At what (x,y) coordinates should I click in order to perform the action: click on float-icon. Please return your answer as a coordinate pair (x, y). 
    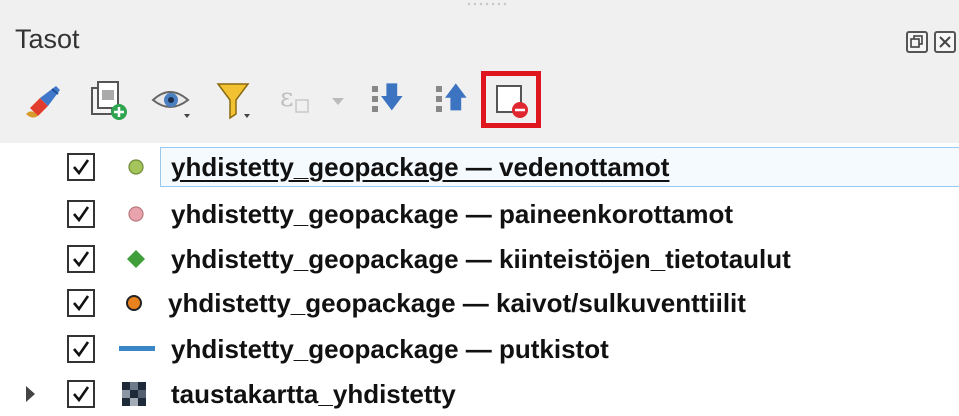
    Looking at the image, I should click on (916, 41).